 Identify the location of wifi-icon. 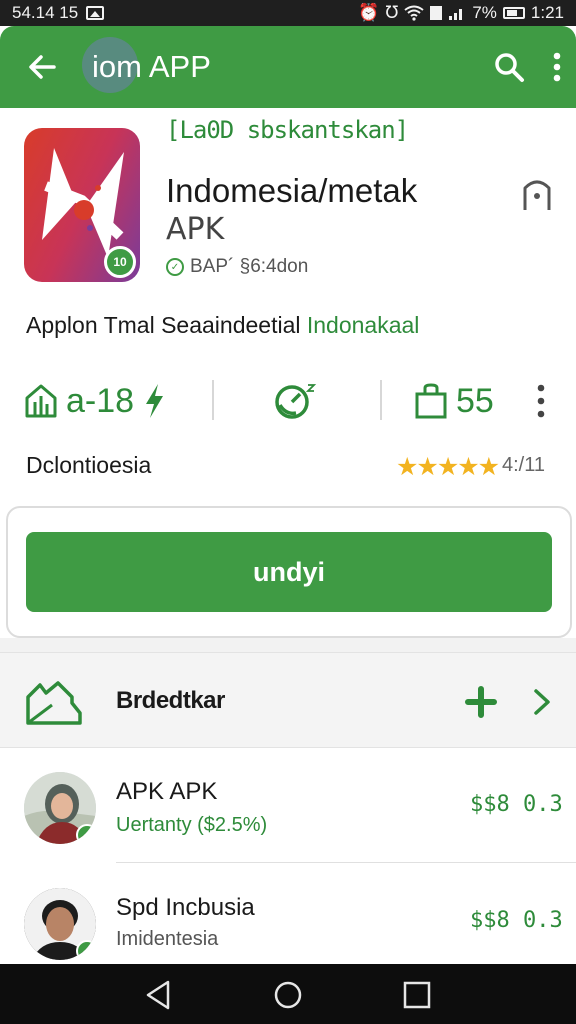
(414, 13).